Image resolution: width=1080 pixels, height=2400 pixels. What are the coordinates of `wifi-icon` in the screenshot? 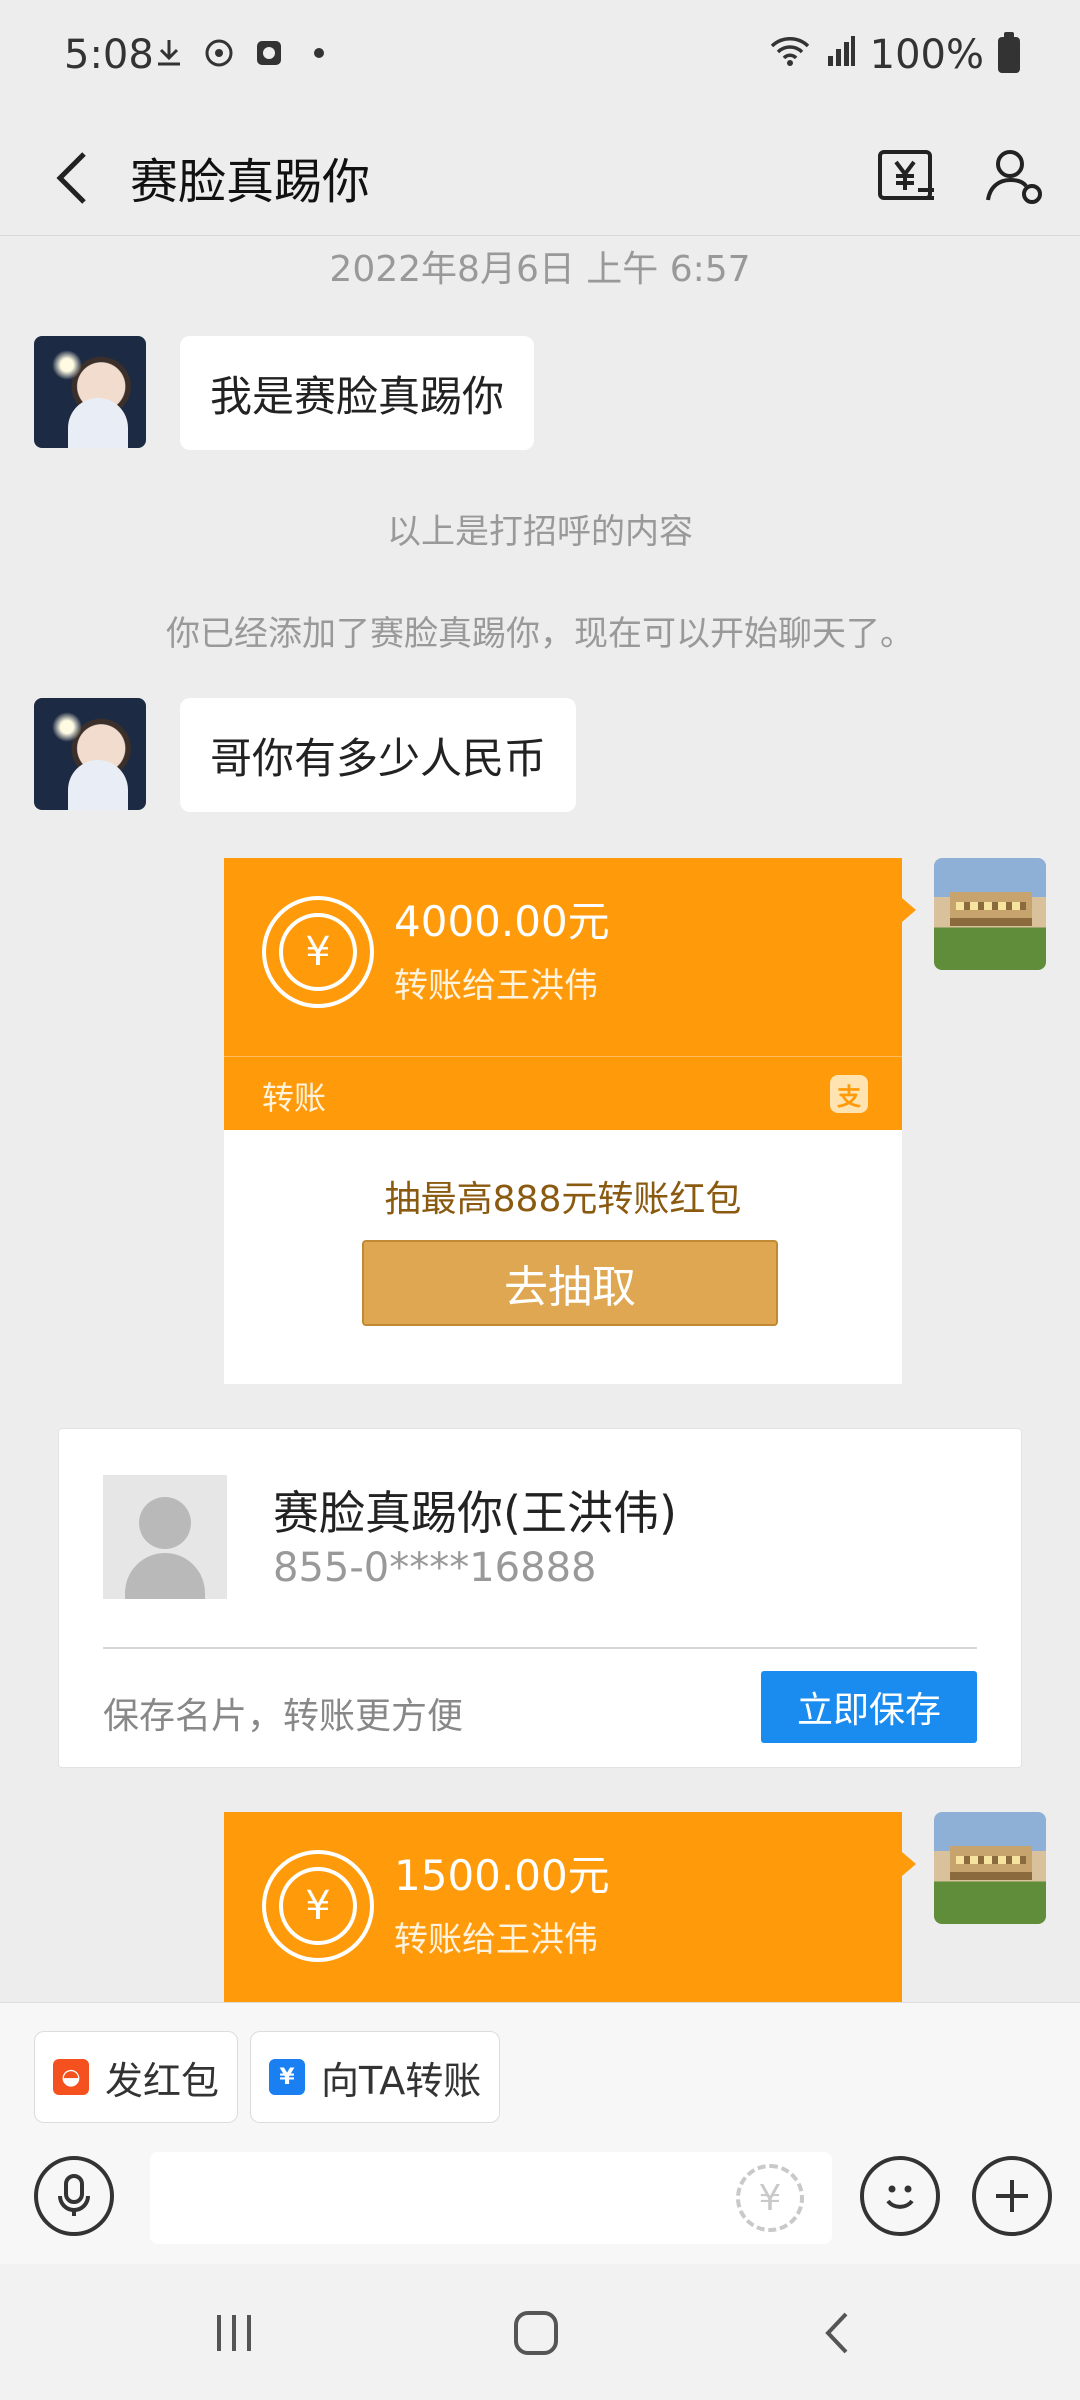 It's located at (790, 55).